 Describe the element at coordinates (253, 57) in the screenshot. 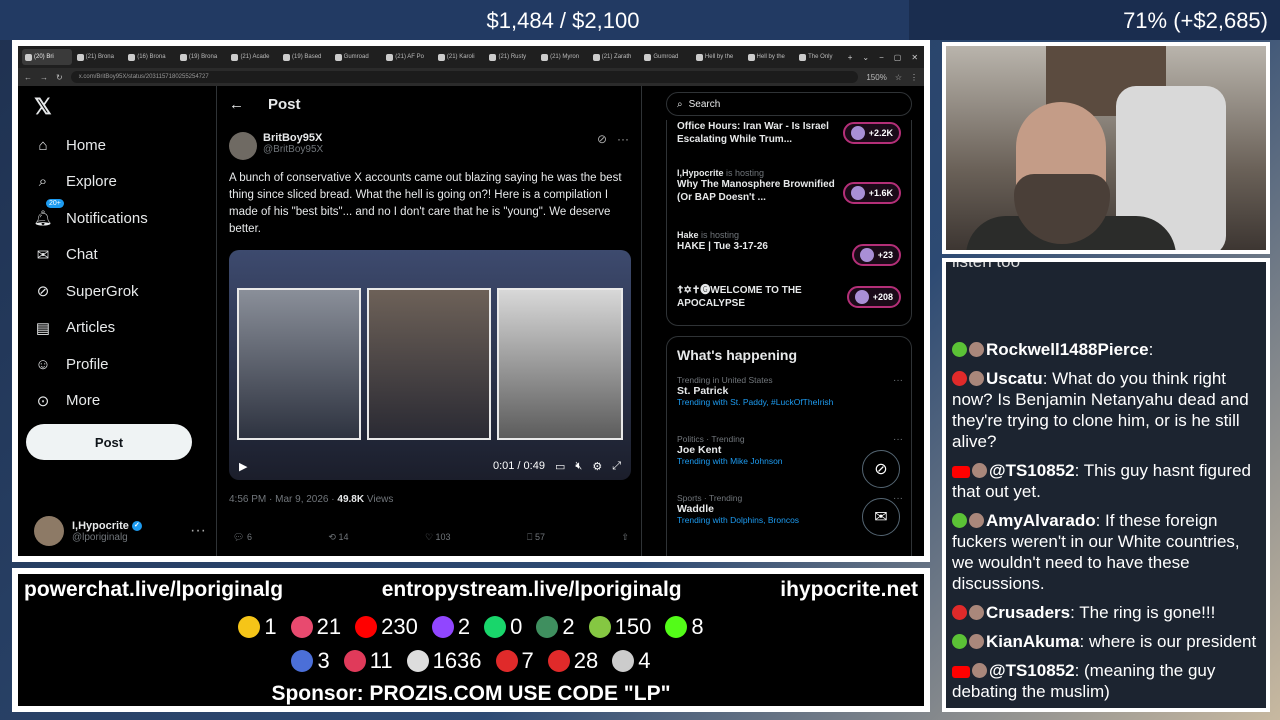

I see `browser-tab: (21) Acade` at that location.